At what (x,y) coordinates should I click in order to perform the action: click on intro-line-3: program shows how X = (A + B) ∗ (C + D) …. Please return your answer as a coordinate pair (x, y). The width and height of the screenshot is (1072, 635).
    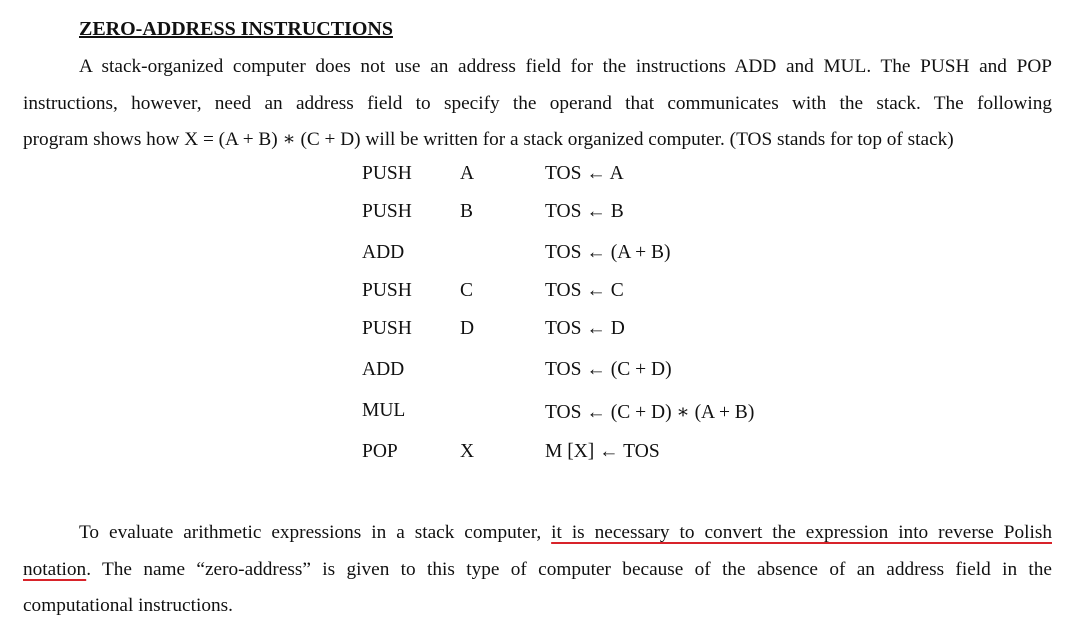
    Looking at the image, I should click on (488, 139).